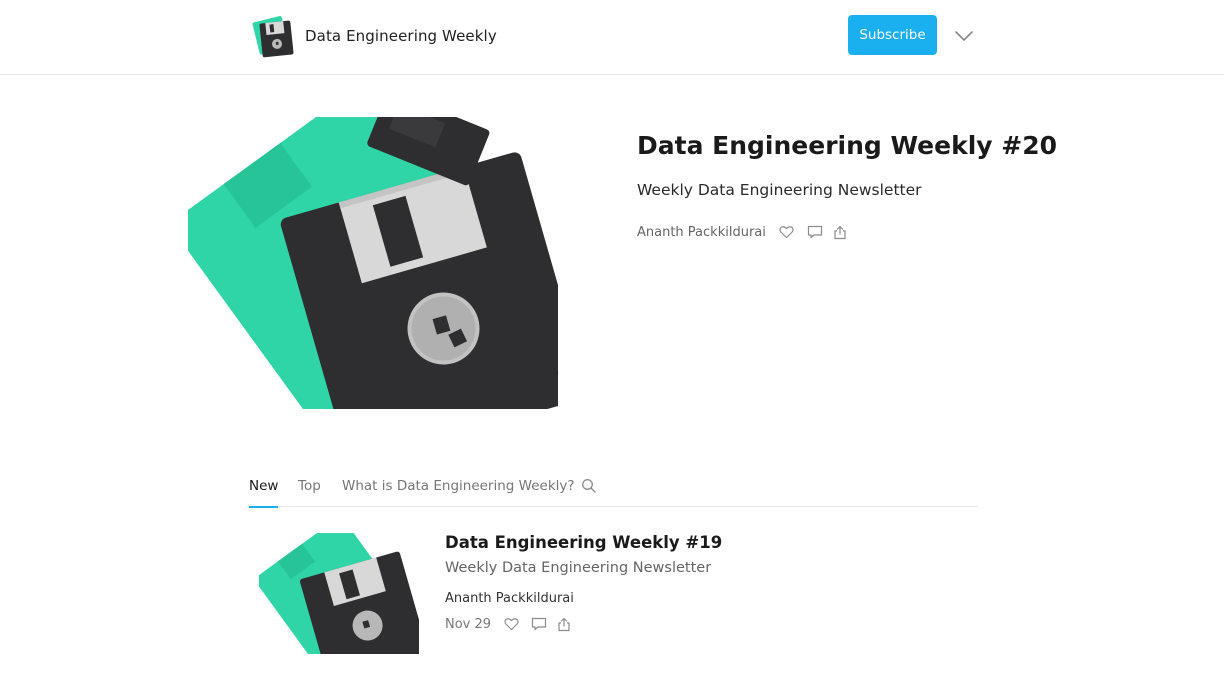 The image size is (1224, 676). I want to click on publication-name: Data Engineering Weekly, so click(401, 36).